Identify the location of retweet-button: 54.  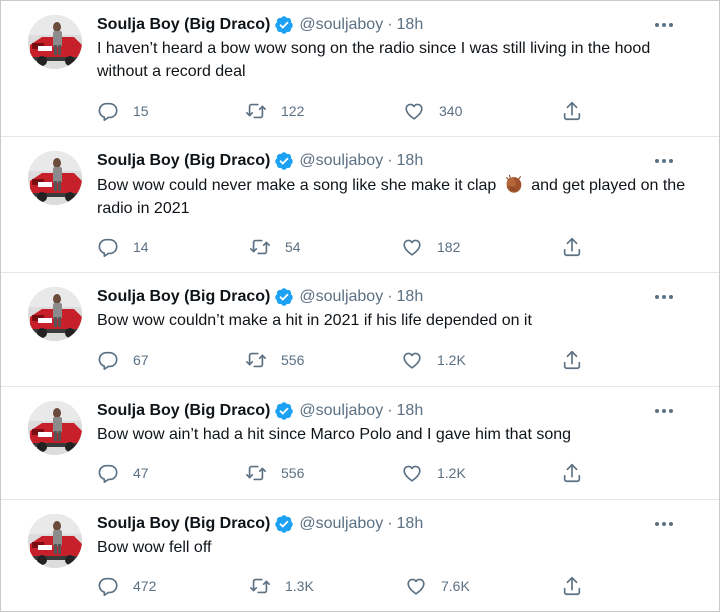
(275, 247).